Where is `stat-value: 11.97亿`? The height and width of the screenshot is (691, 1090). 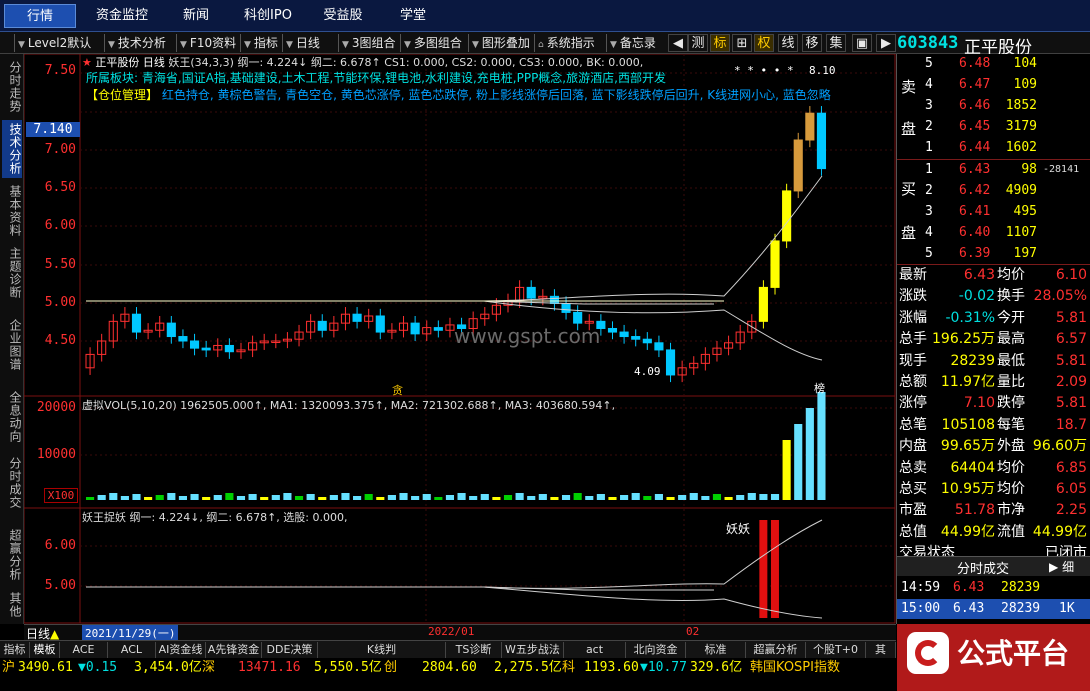 stat-value: 11.97亿 is located at coordinates (967, 382).